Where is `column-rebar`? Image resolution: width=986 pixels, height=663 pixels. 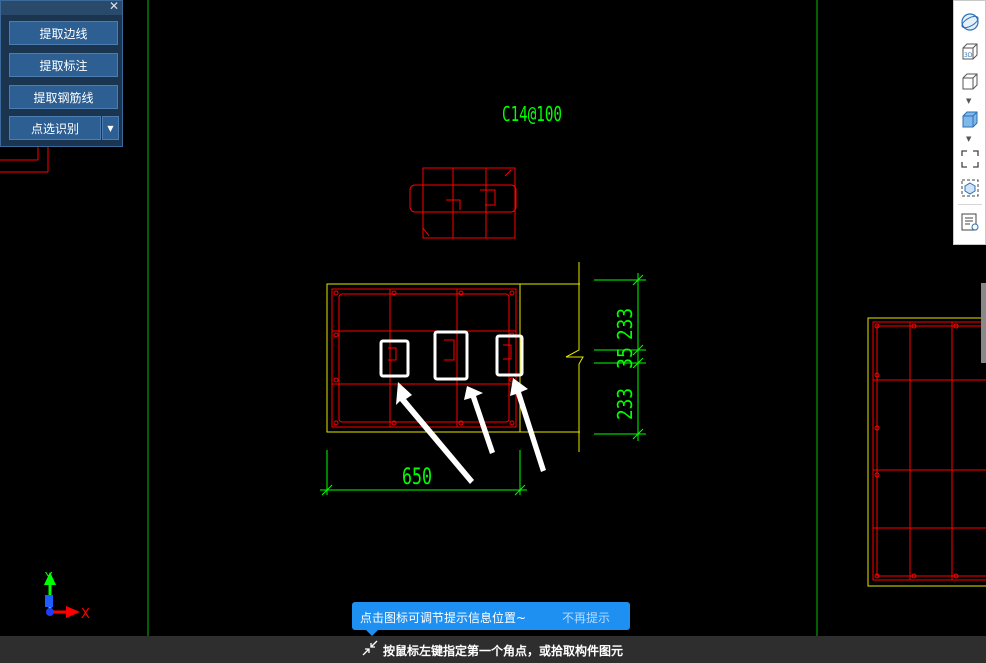
column-rebar is located at coordinates (424, 358).